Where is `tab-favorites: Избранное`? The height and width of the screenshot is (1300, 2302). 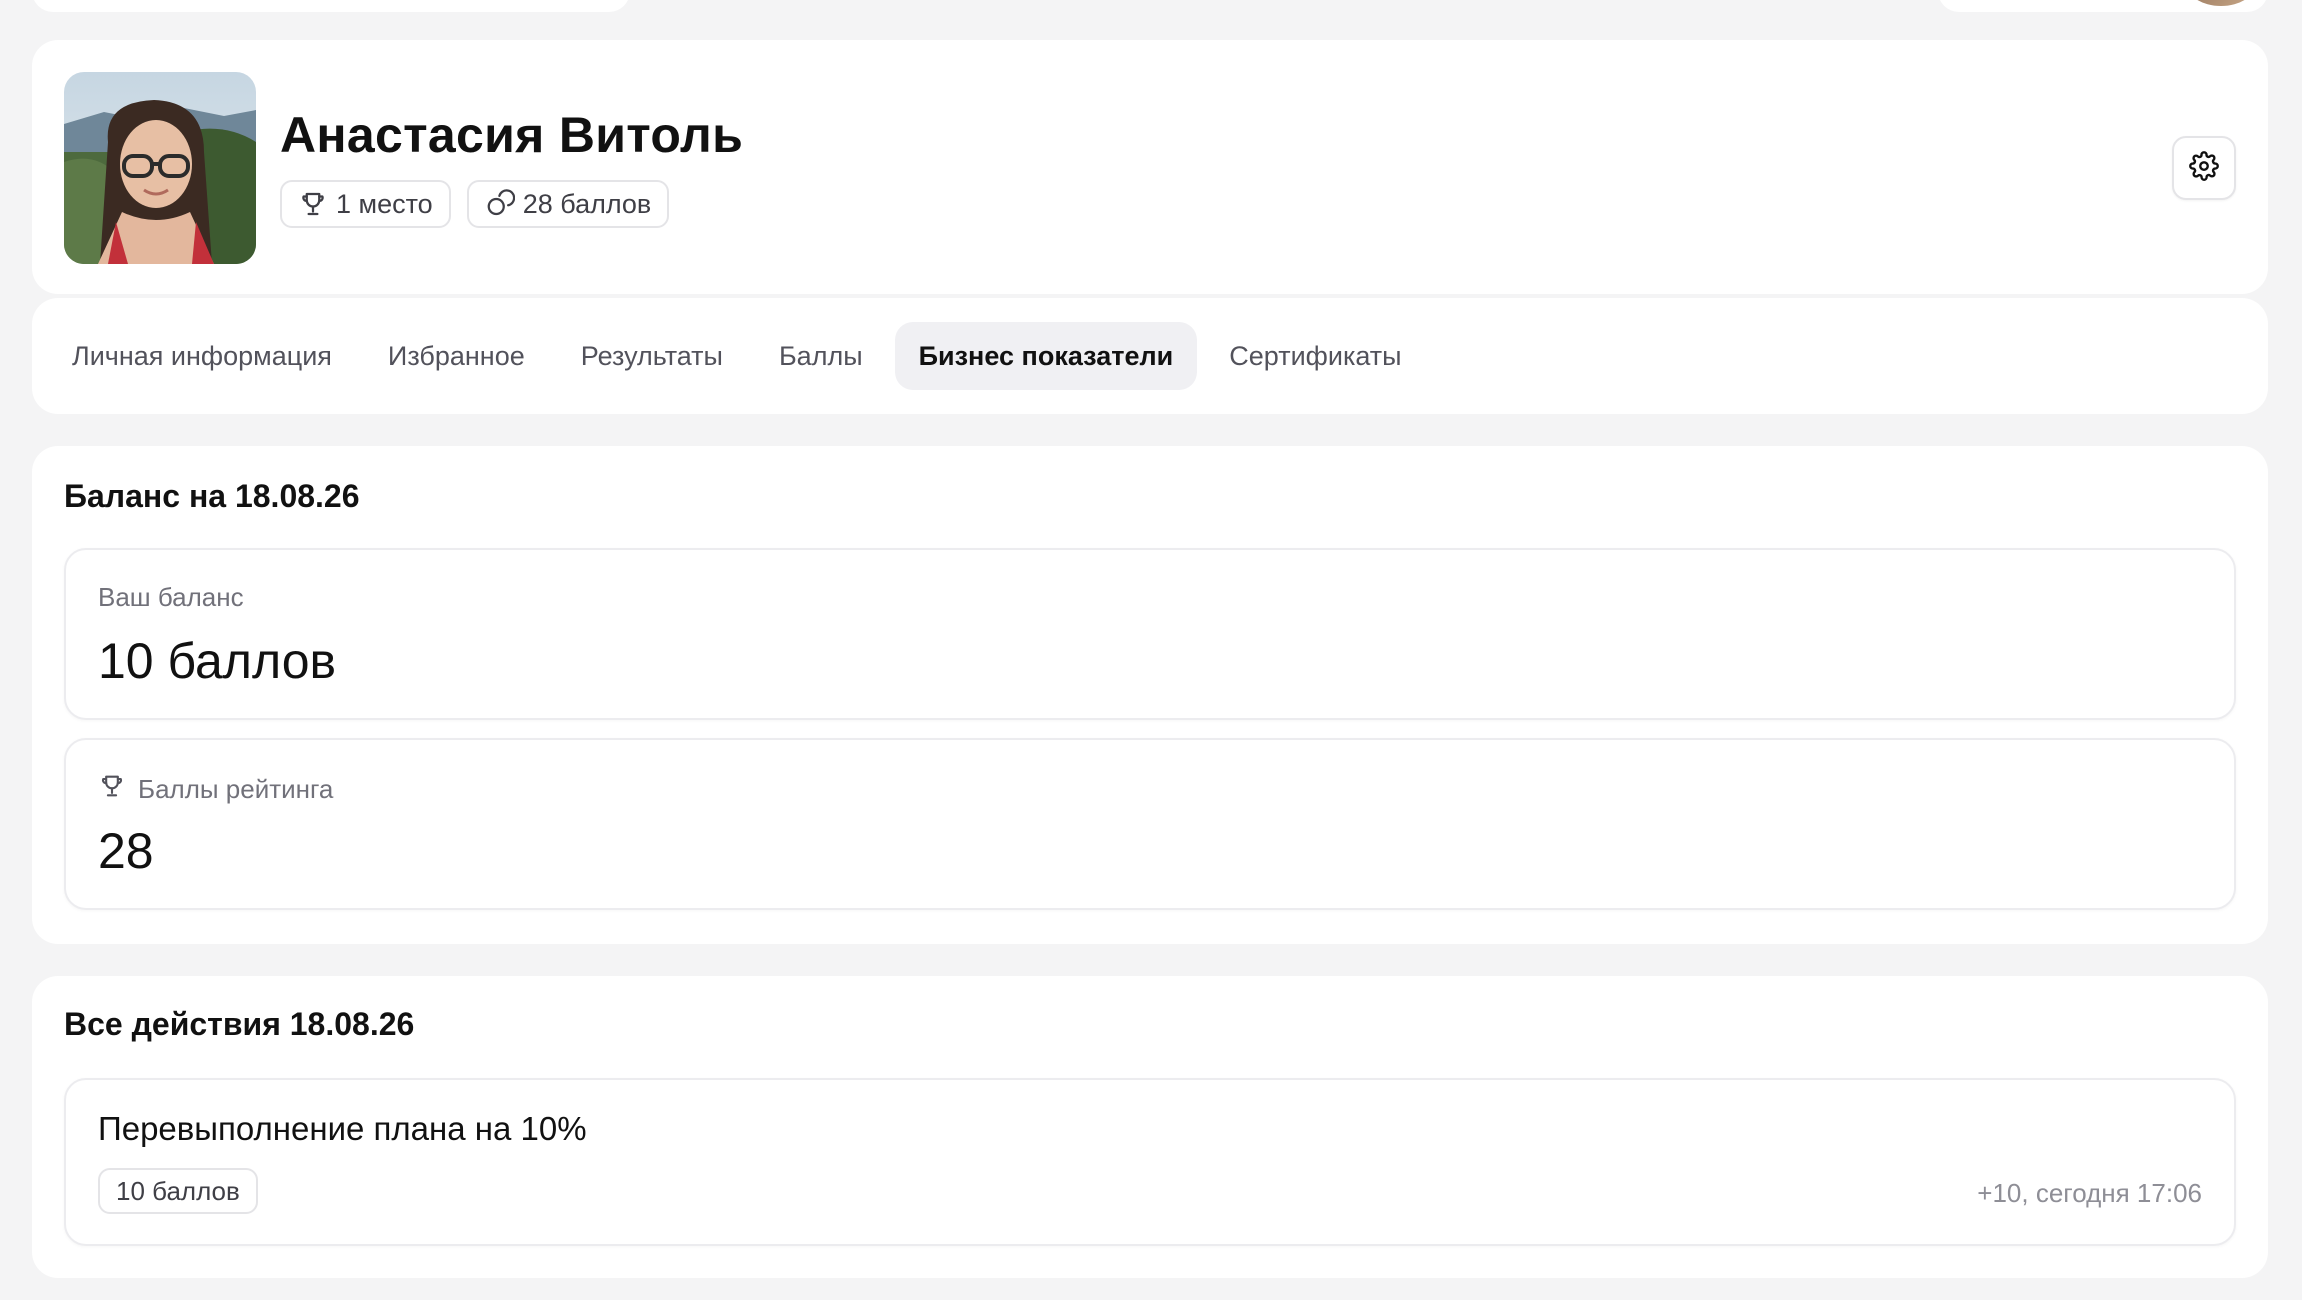
tab-favorites: Избранное is located at coordinates (456, 356).